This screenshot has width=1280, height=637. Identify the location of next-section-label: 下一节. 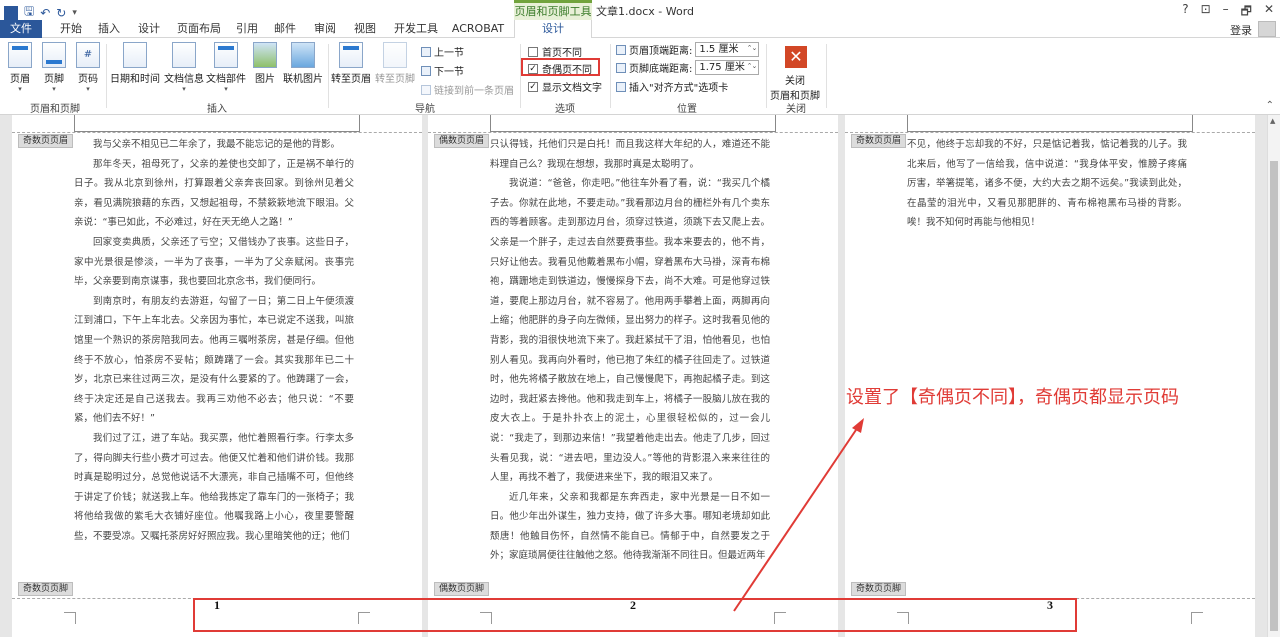
(449, 72).